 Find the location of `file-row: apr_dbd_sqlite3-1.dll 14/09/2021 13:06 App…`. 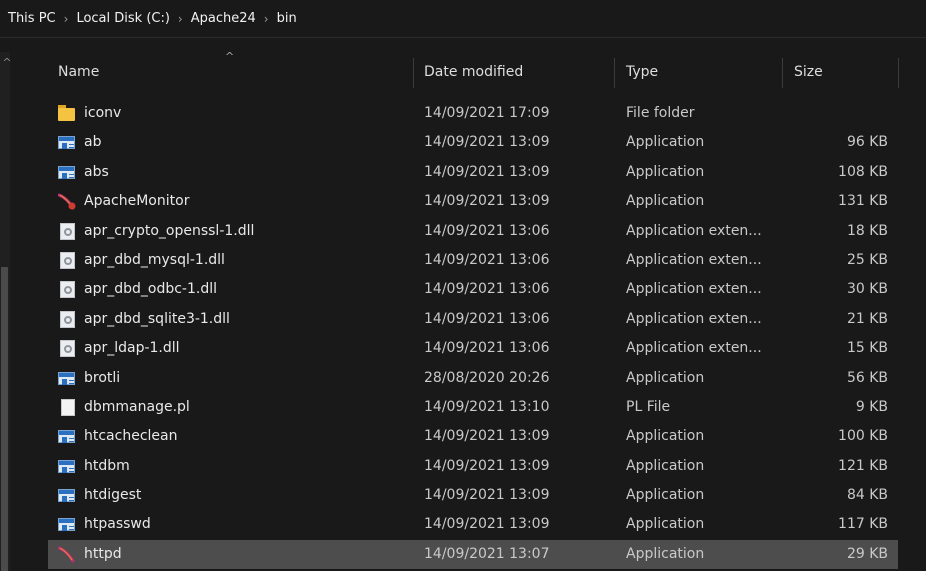

file-row: apr_dbd_sqlite3-1.dll 14/09/2021 13:06 App… is located at coordinates (473, 319).